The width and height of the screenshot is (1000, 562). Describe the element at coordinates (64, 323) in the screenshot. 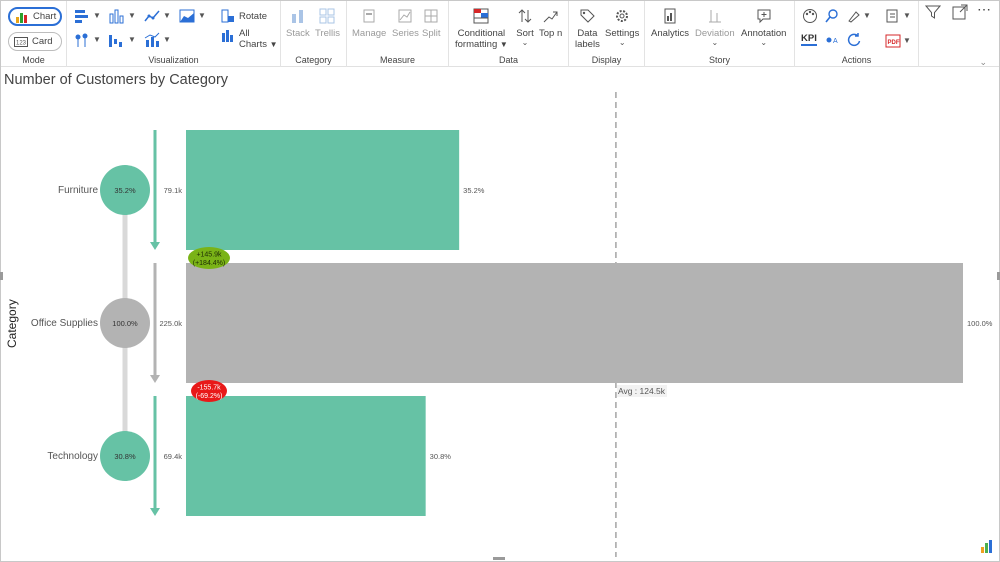

I see `category-tick-label: Office Supplies` at that location.